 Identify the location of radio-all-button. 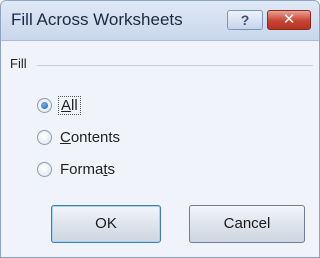
(44, 105).